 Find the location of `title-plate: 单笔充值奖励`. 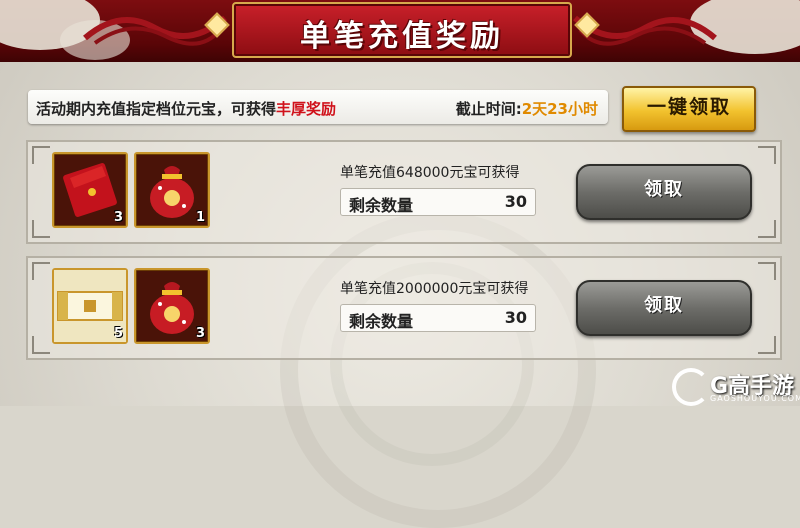

title-plate: 单笔充值奖励 is located at coordinates (402, 30).